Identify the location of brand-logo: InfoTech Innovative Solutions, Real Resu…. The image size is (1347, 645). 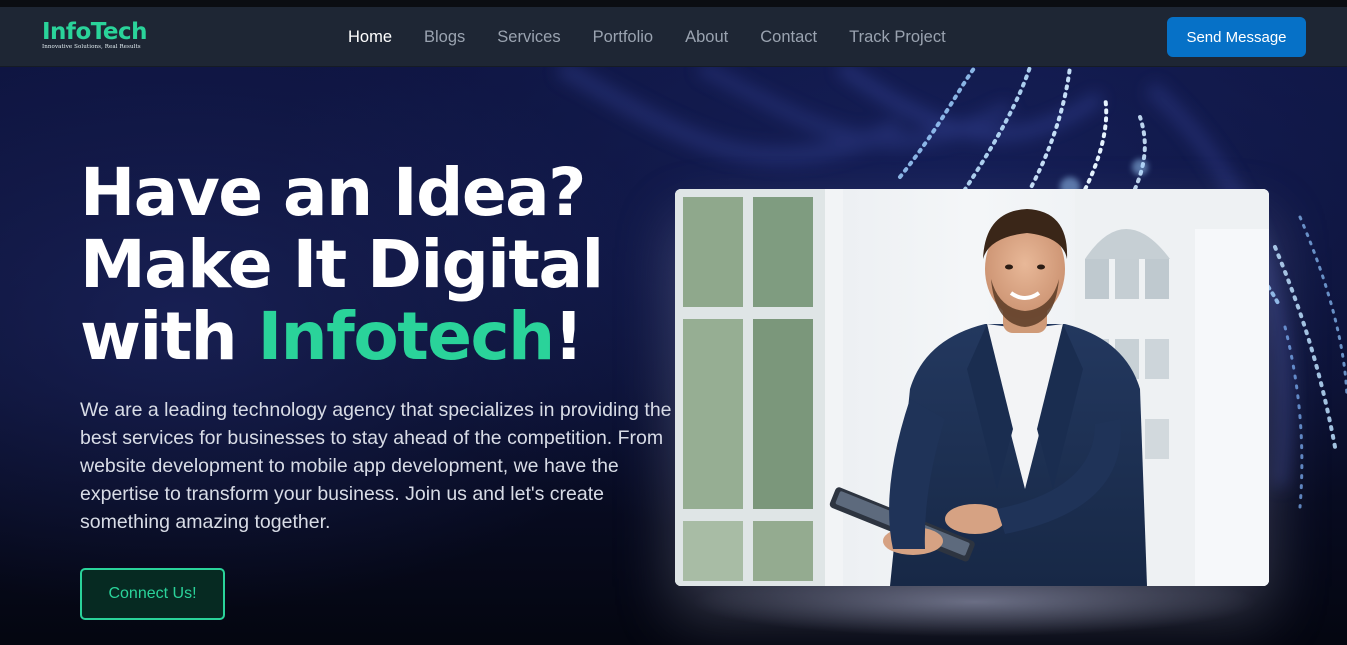
(97, 37).